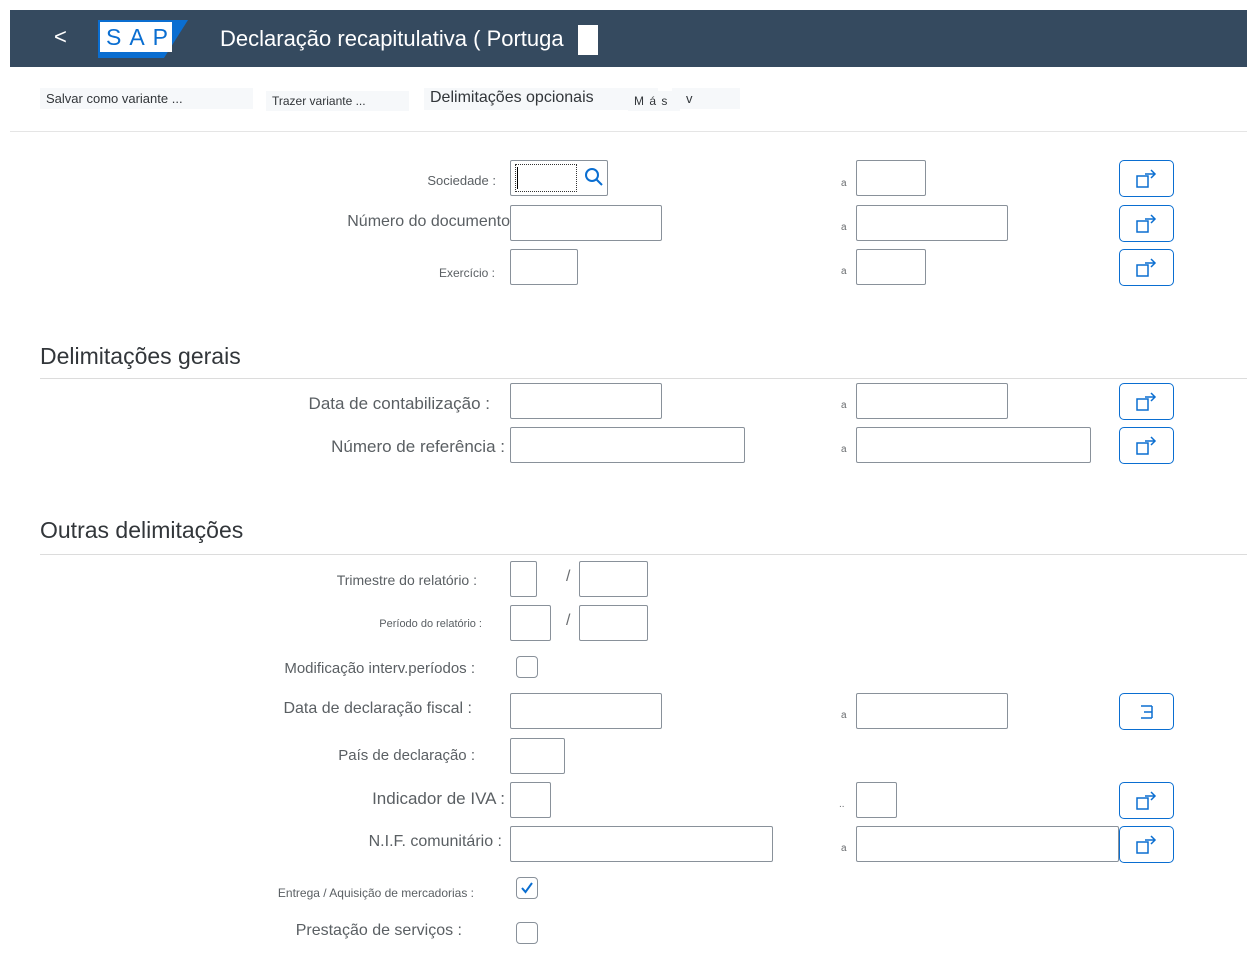  What do you see at coordinates (973, 445) in the screenshot?
I see `reference-to-input` at bounding box center [973, 445].